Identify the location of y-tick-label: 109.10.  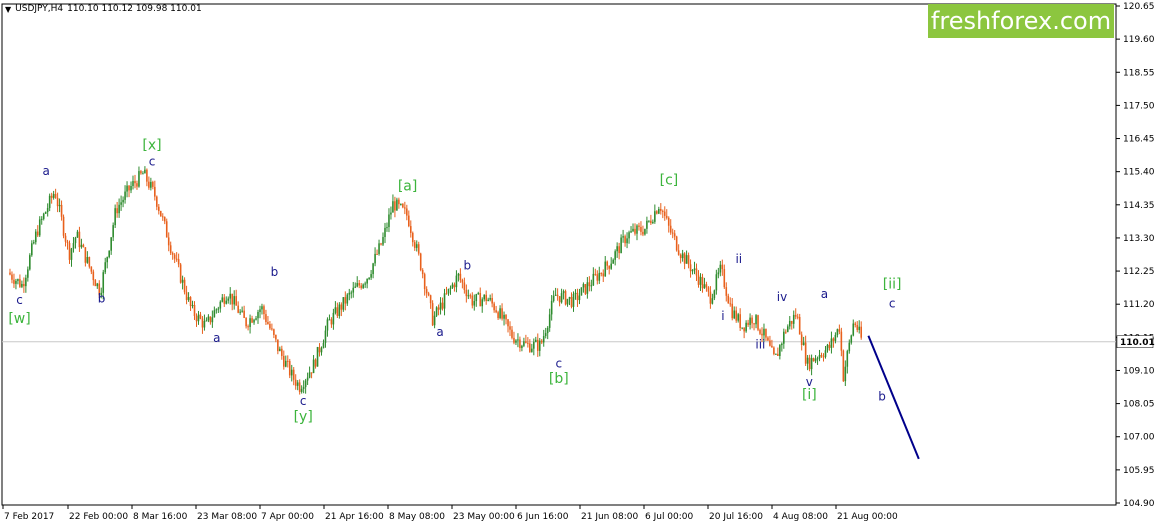
(1139, 371).